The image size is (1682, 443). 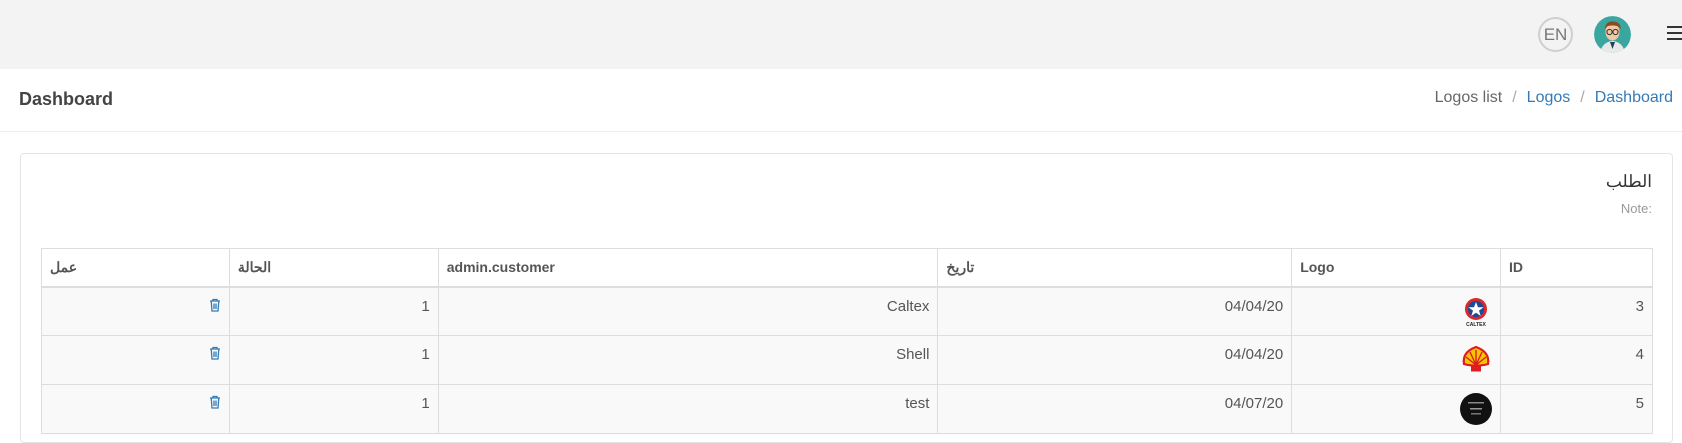 I want to click on table-row: 1 test 04/07/20 5, so click(x=847, y=409).